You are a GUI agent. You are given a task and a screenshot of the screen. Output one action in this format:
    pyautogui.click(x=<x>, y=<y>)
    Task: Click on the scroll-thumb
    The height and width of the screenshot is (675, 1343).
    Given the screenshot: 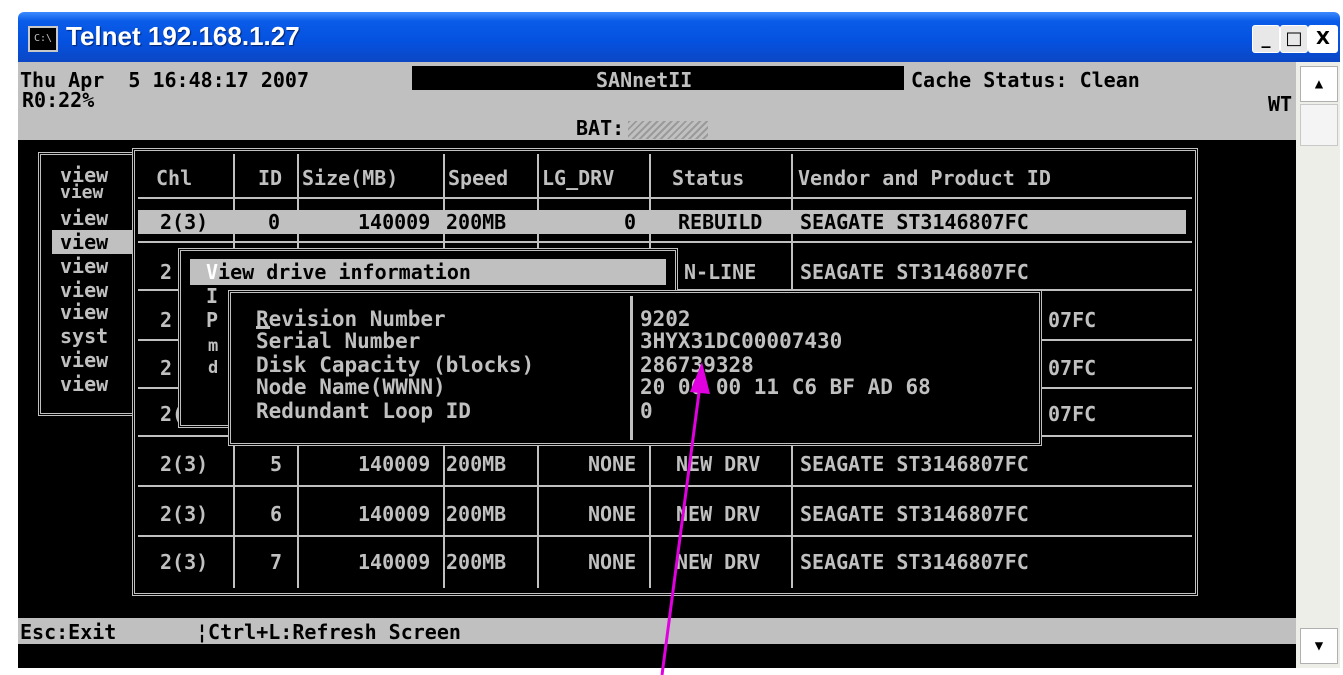 What is the action you would take?
    pyautogui.click(x=1319, y=125)
    